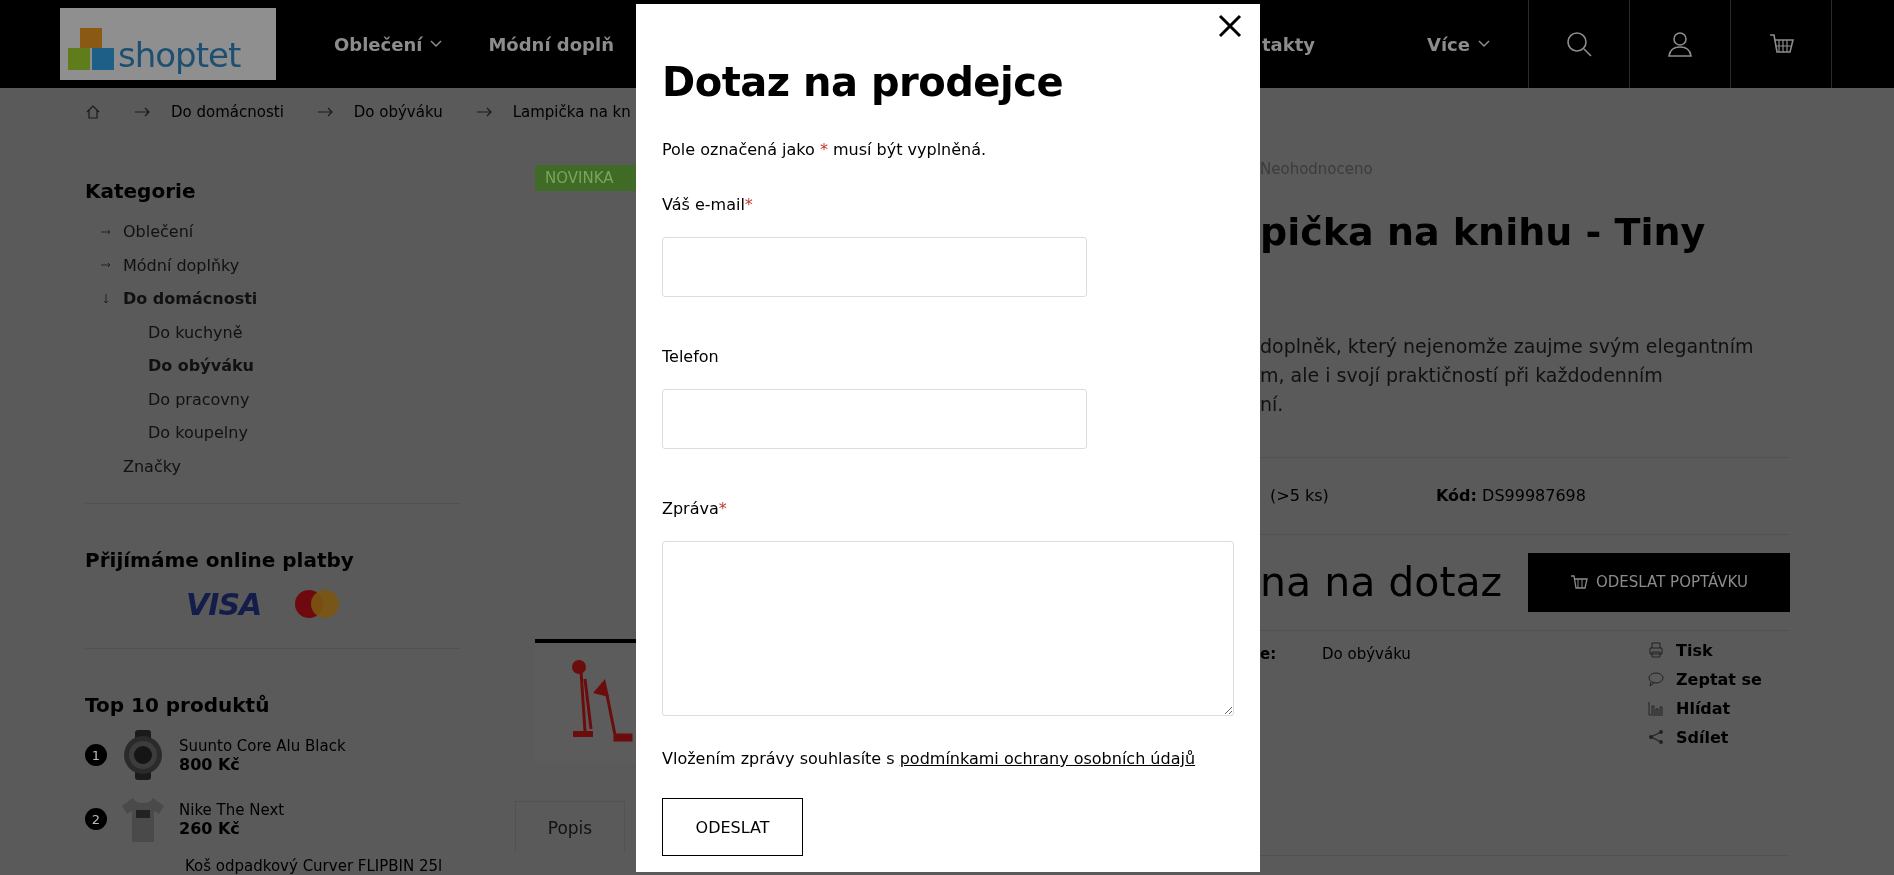 The width and height of the screenshot is (1894, 875). Describe the element at coordinates (1680, 44) in the screenshot. I see `user-icon` at that location.